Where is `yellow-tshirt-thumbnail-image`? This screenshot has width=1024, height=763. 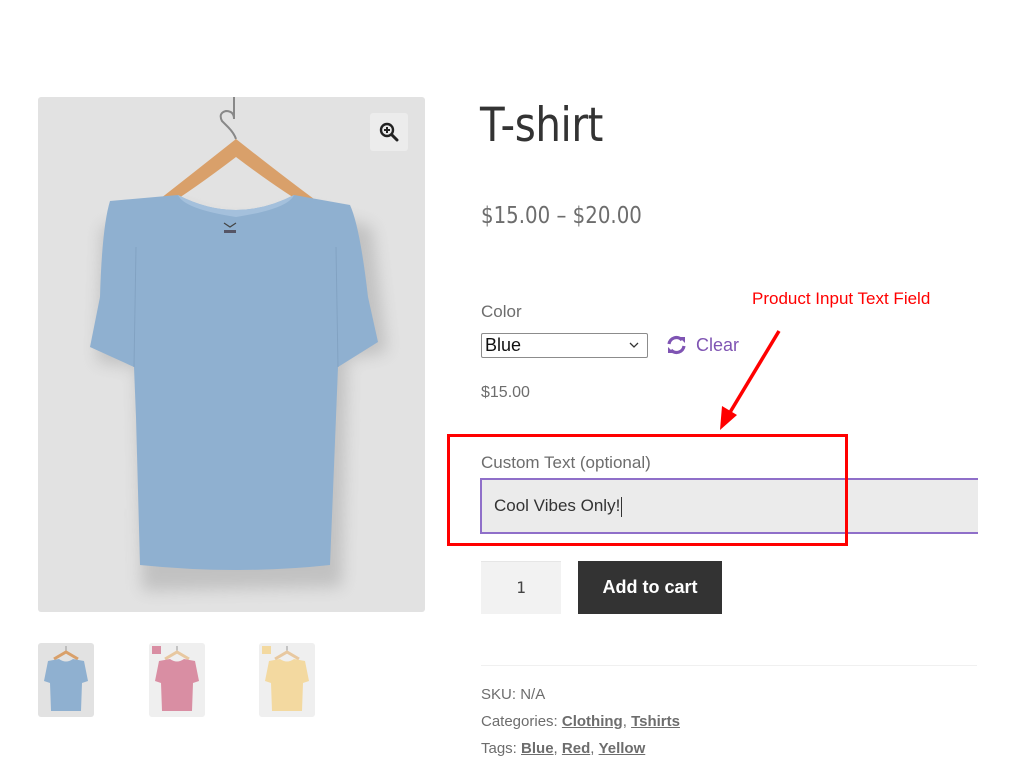
yellow-tshirt-thumbnail-image is located at coordinates (285, 678).